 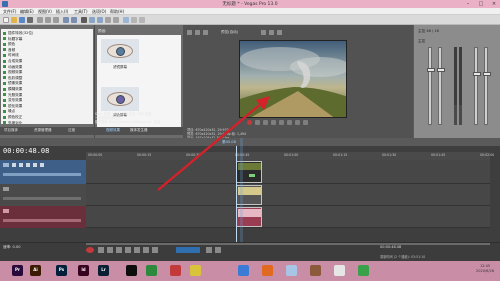 I want to click on settings-icon, so click(x=189, y=32).